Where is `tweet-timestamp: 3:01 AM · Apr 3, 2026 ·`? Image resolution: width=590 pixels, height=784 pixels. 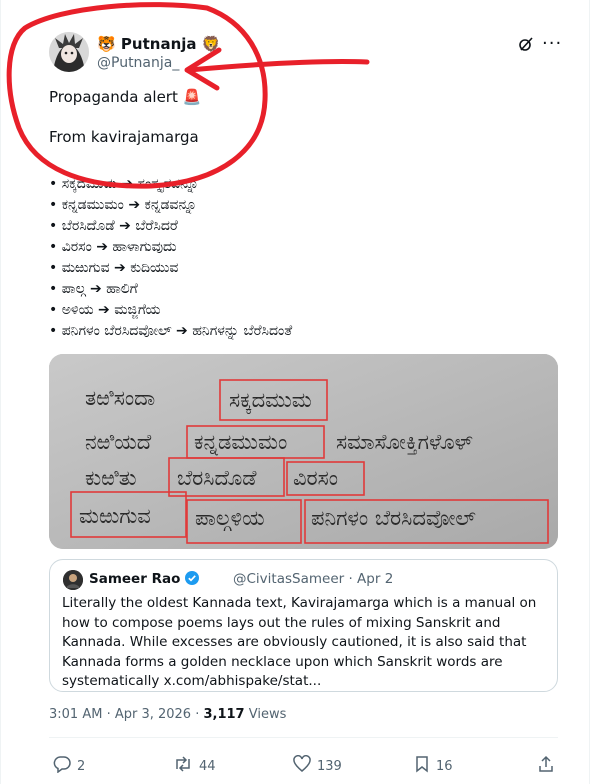 tweet-timestamp: 3:01 AM · Apr 3, 2026 · is located at coordinates (126, 714).